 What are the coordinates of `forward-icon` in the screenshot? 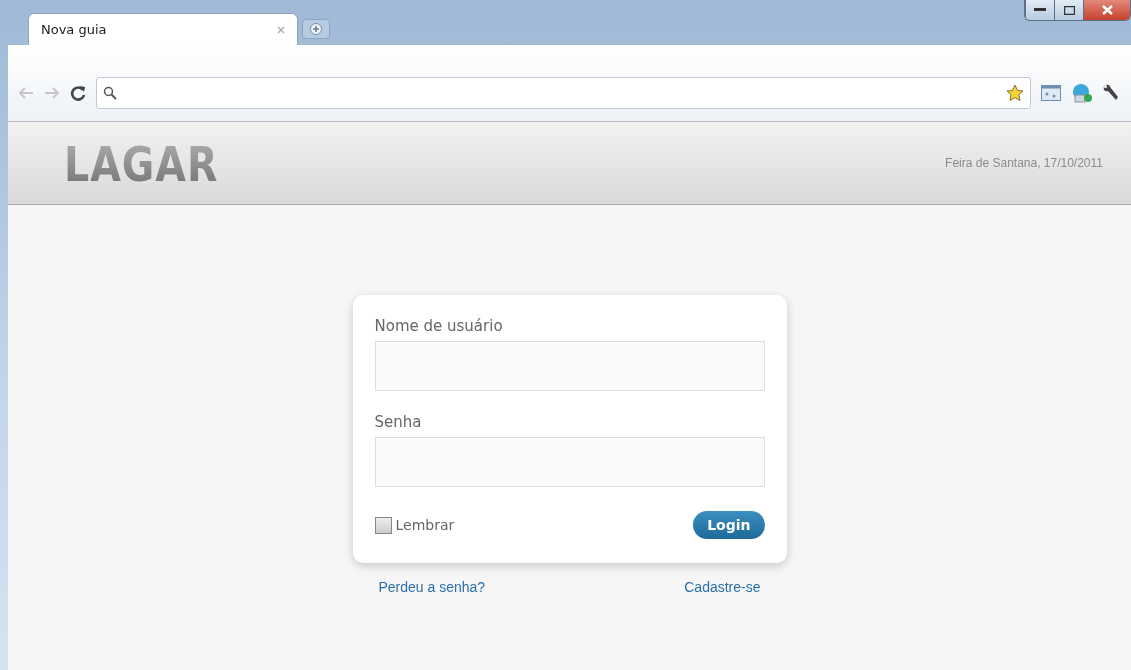 It's located at (52, 93).